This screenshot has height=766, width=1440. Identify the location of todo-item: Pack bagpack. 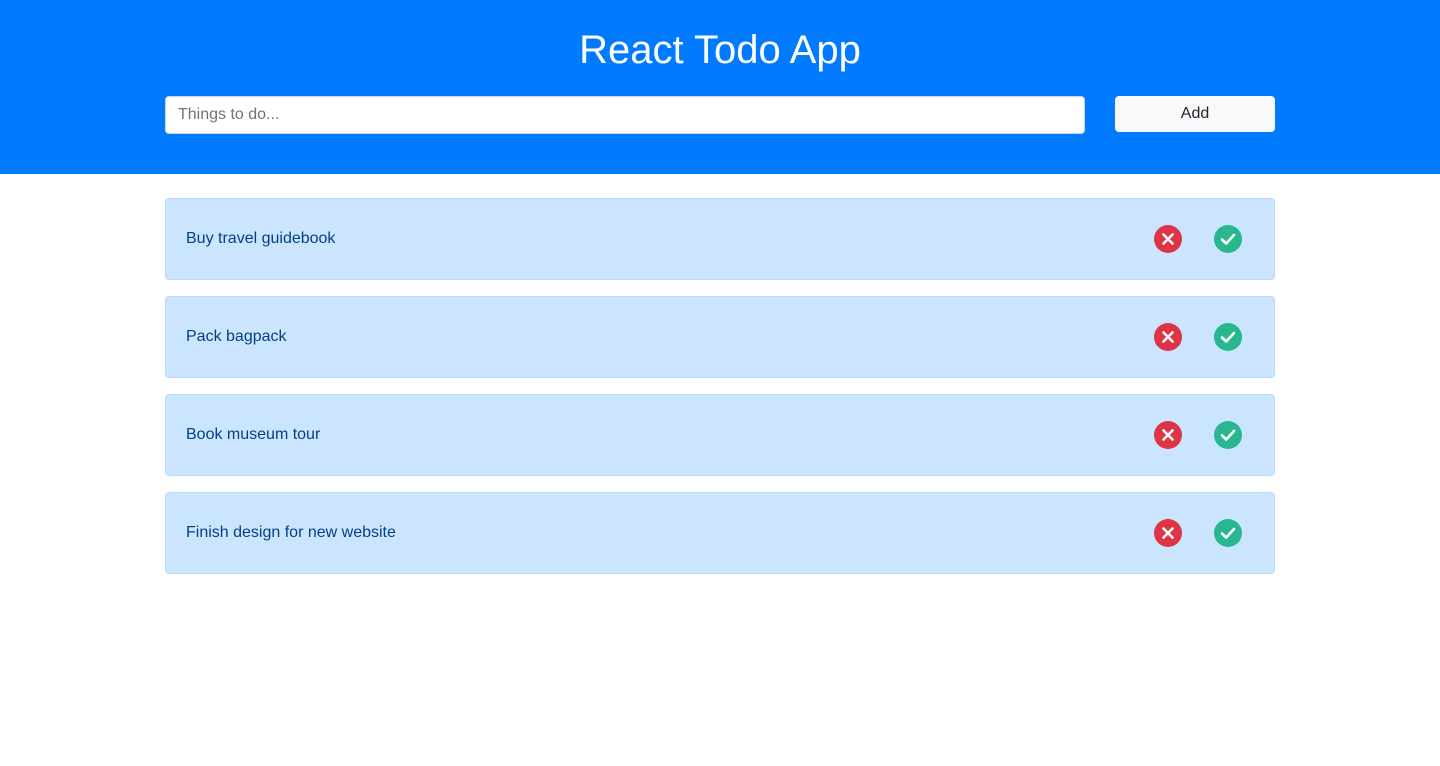
(720, 337).